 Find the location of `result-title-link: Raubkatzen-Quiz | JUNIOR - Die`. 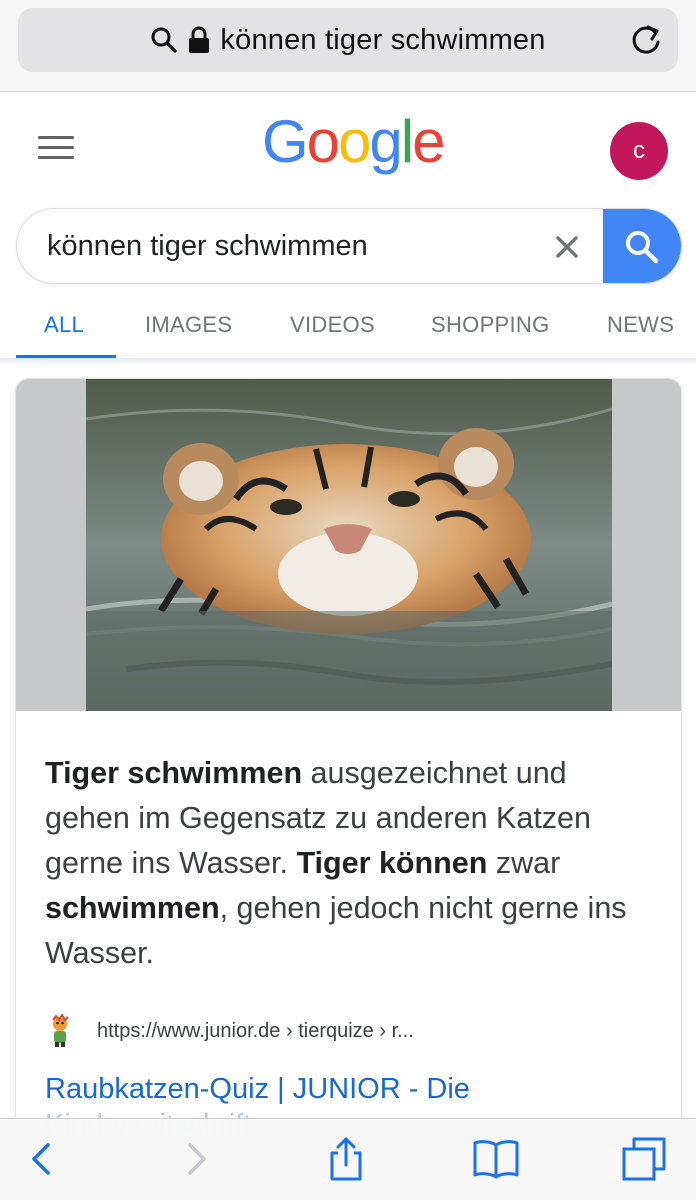

result-title-link: Raubkatzen-Quiz | JUNIOR - Die is located at coordinates (257, 1089).